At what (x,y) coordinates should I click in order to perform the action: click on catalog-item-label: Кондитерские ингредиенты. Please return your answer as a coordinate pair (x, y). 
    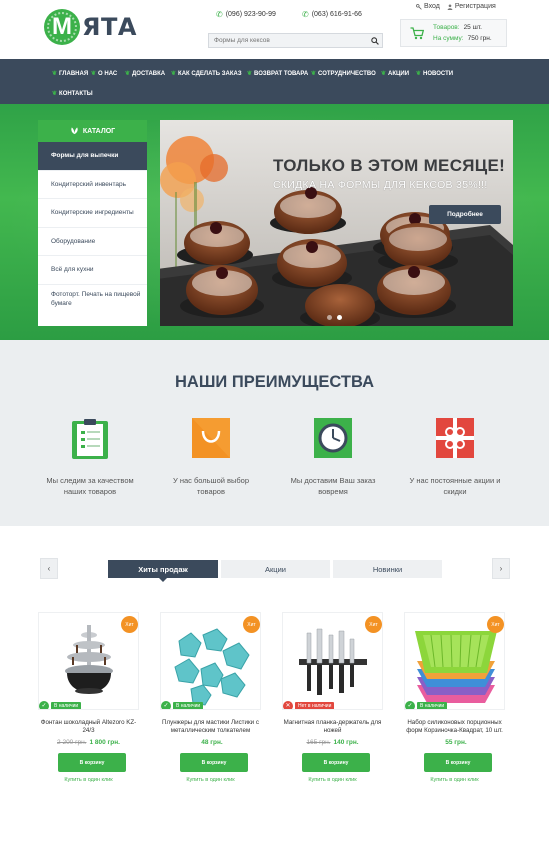
    Looking at the image, I should click on (92, 213).